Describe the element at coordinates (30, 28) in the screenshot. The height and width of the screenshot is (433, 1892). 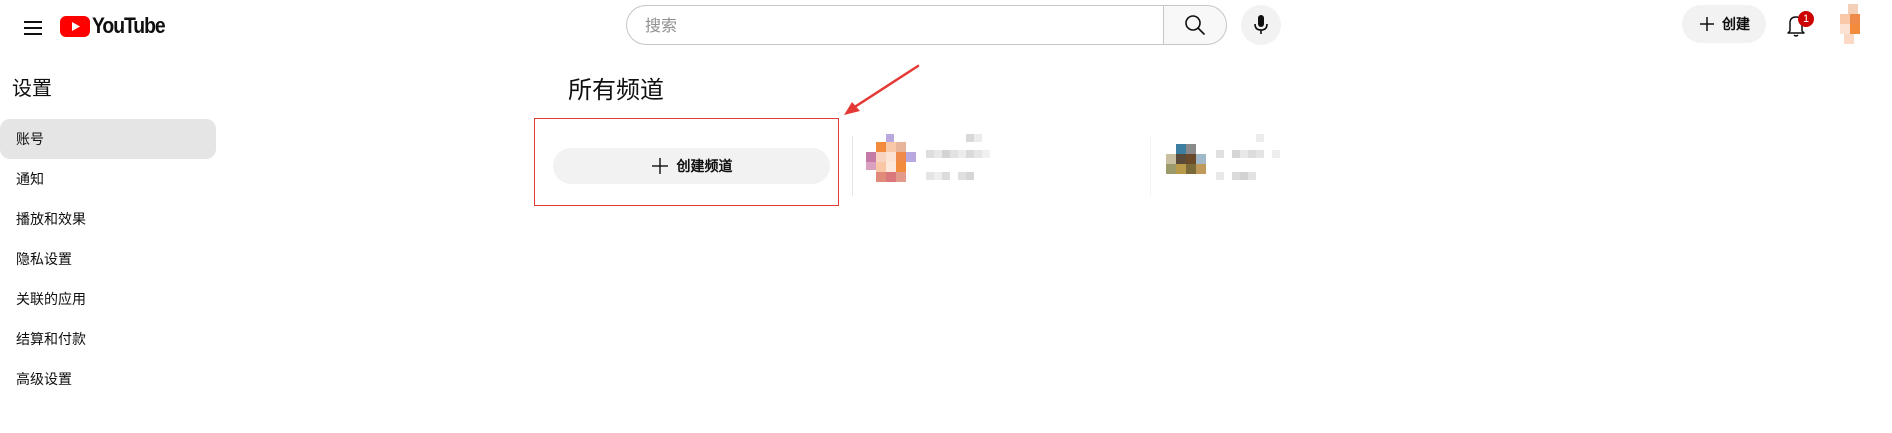
I see `menu-button` at that location.